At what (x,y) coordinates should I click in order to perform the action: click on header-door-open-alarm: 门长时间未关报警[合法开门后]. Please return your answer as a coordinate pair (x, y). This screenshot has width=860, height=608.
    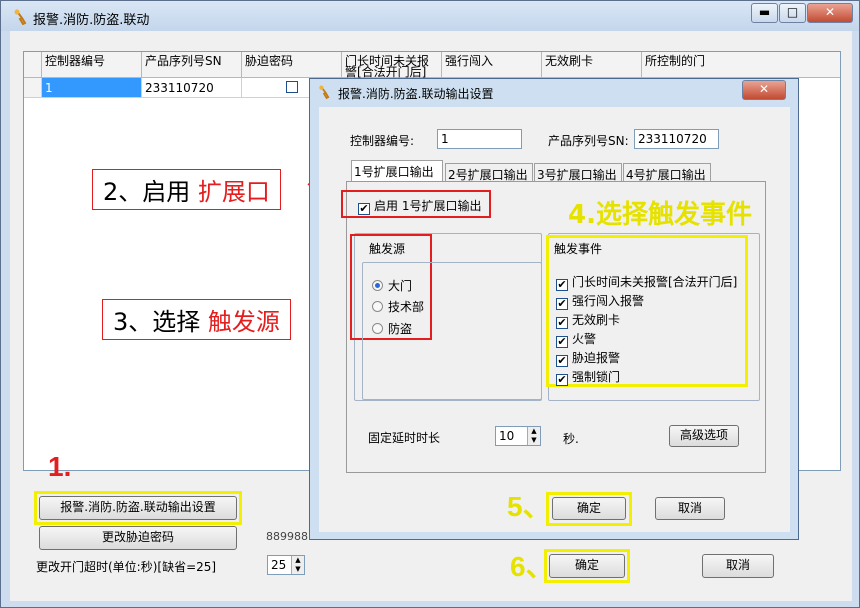
    Looking at the image, I should click on (392, 65).